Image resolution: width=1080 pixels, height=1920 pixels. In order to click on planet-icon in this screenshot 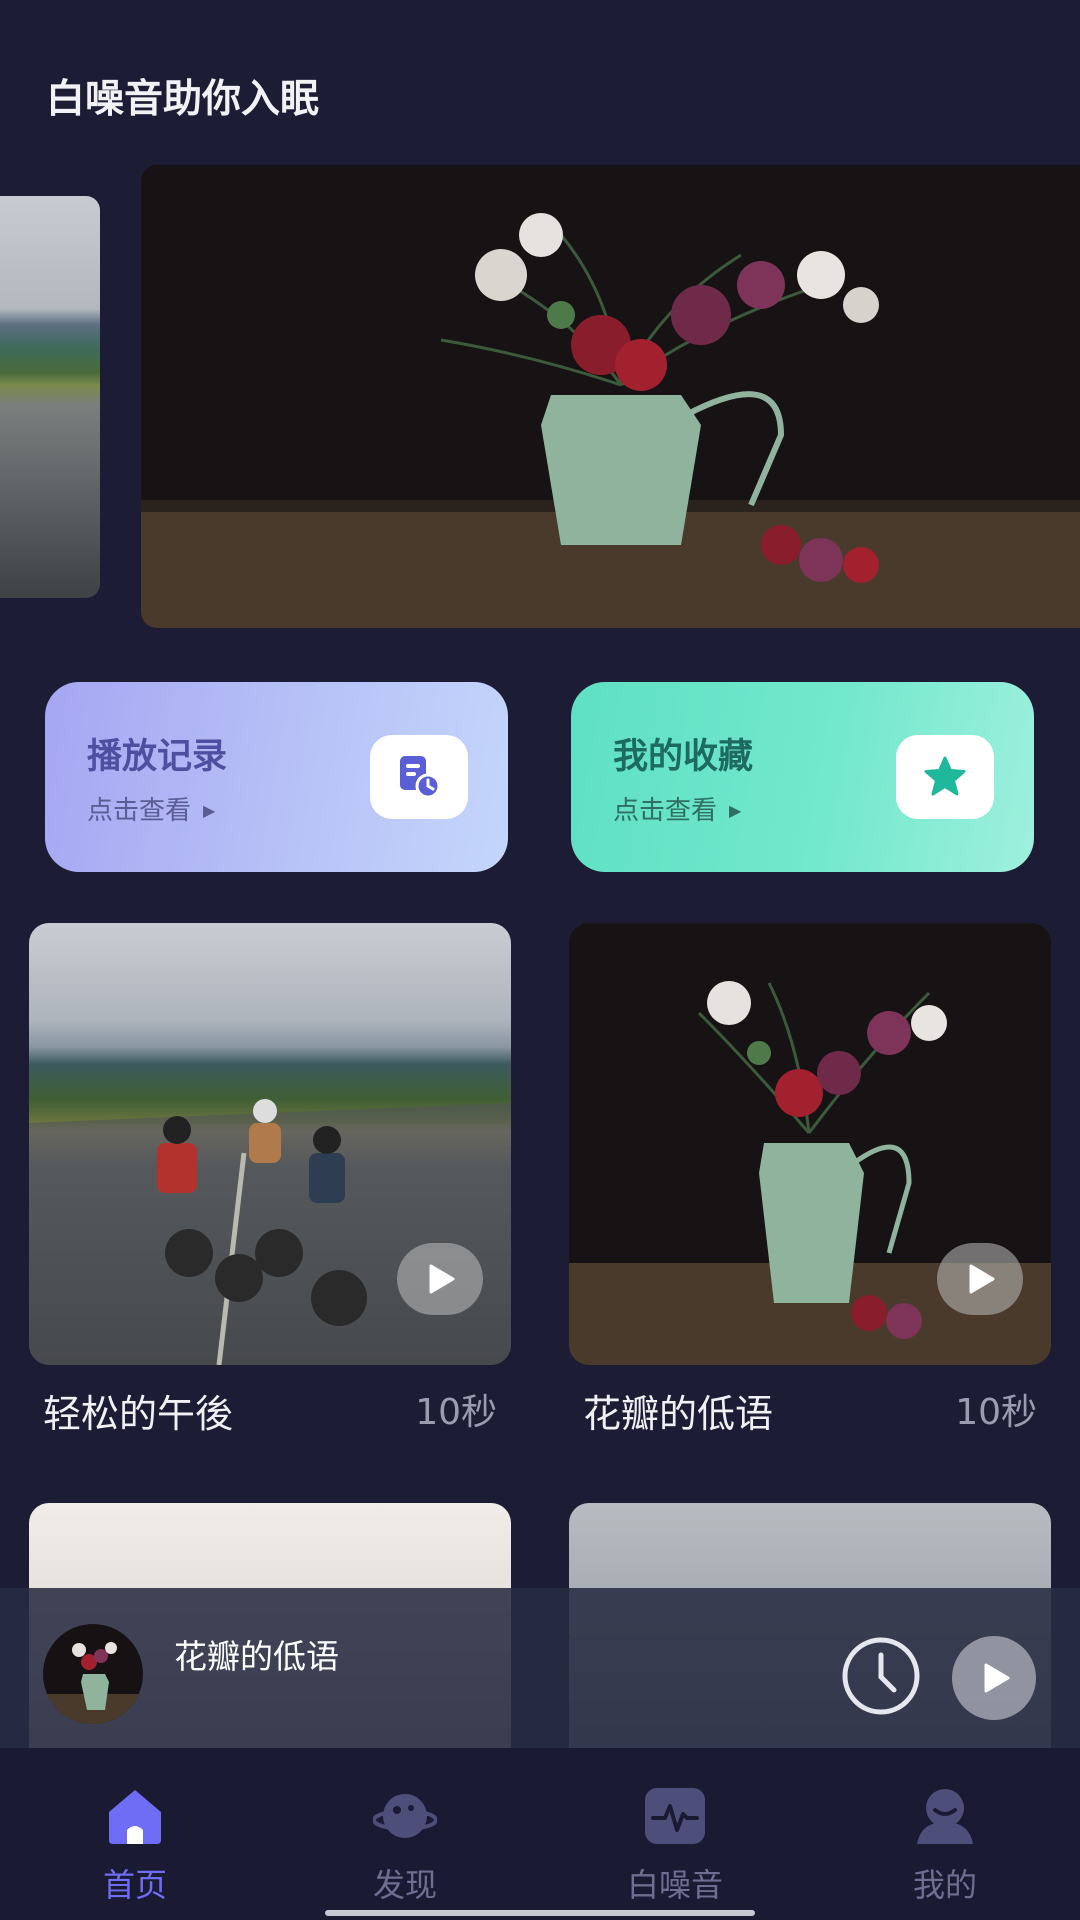, I will do `click(405, 1816)`.